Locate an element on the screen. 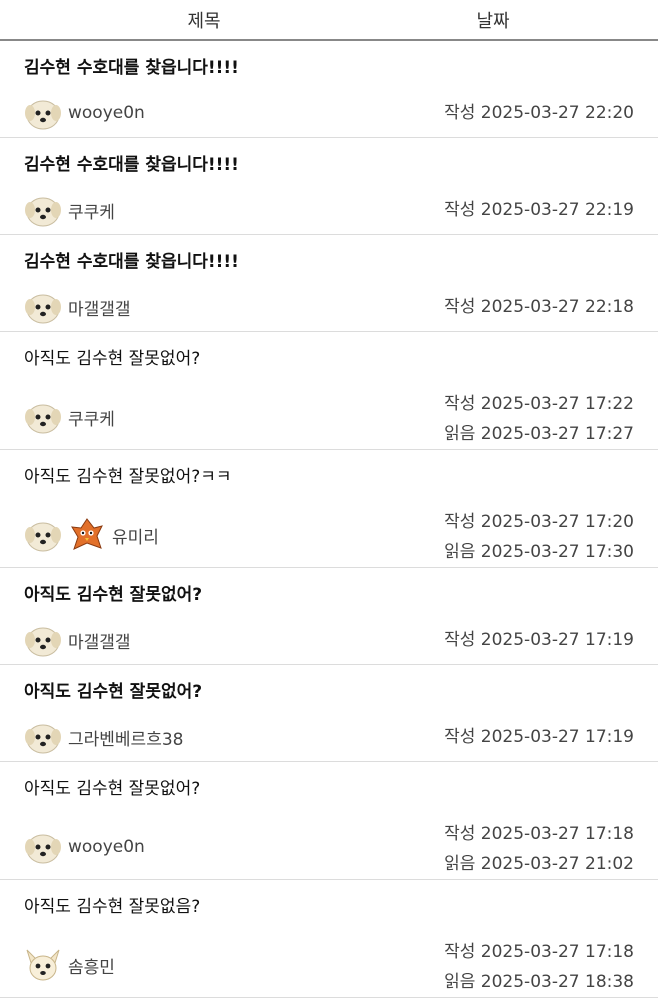  list-item: 김수현 수호대를 찾읍니다!!!! 마갤갤갤 작성 2025-03-27 22:18 is located at coordinates (329, 283).